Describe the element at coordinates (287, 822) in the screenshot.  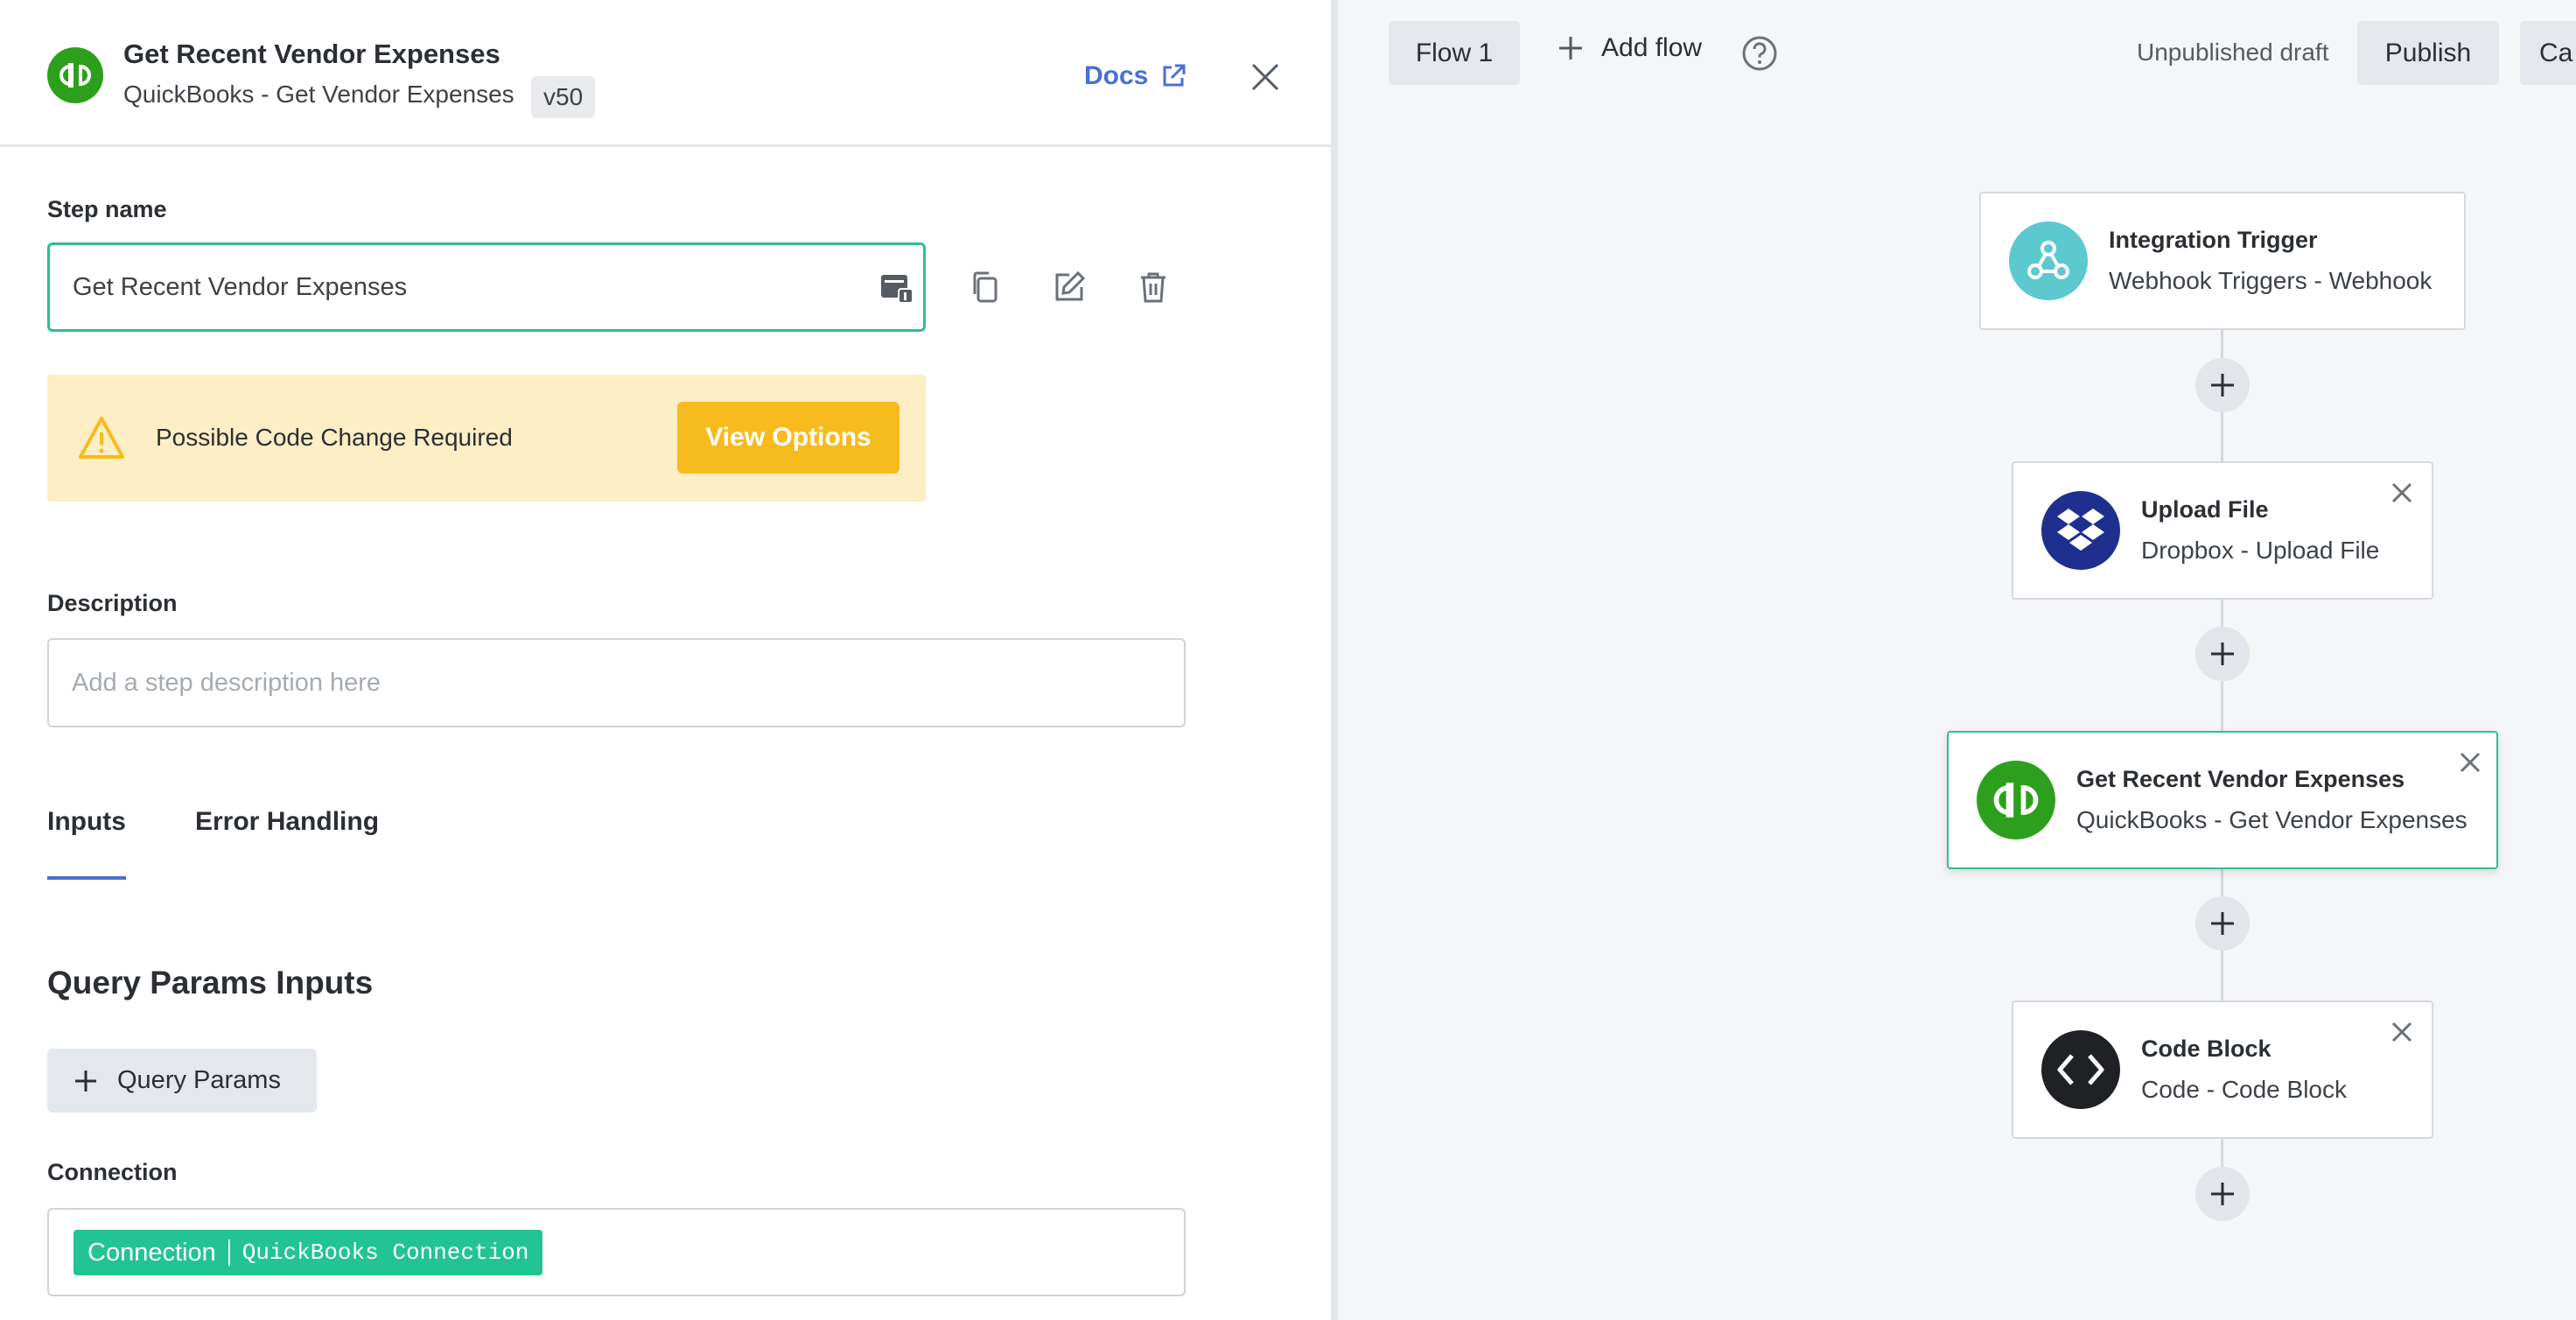
I see `tab-error-handling: Error Handling` at that location.